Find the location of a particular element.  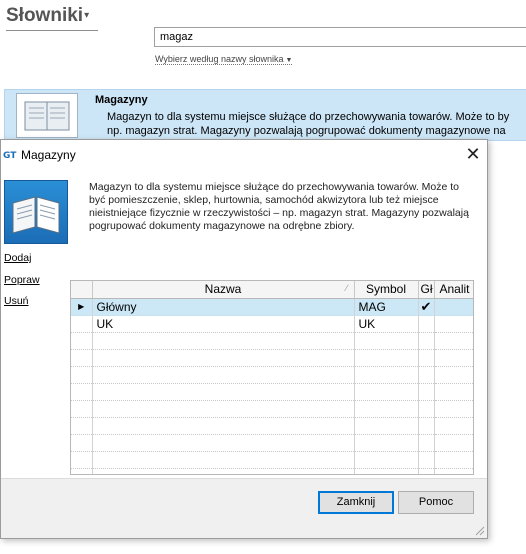

chevron-down-icon: ▼ is located at coordinates (289, 60).